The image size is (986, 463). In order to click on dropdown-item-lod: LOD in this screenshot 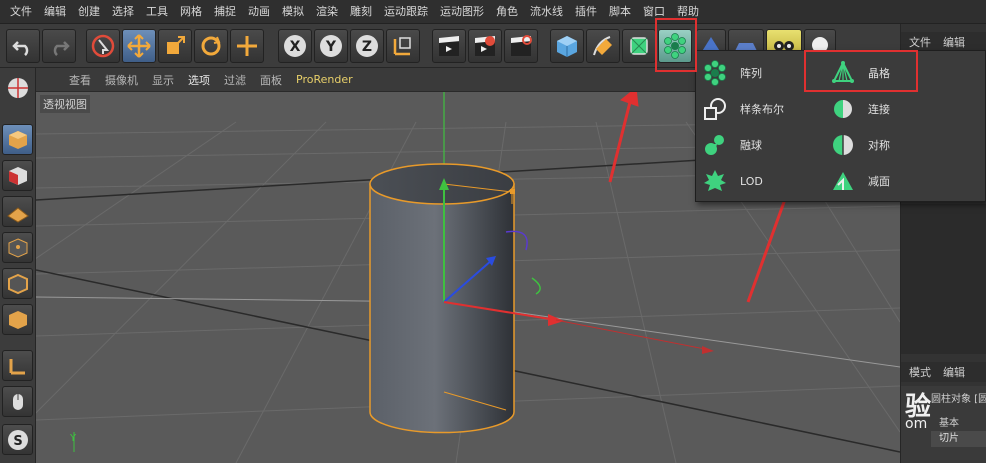, I will do `click(731, 181)`.